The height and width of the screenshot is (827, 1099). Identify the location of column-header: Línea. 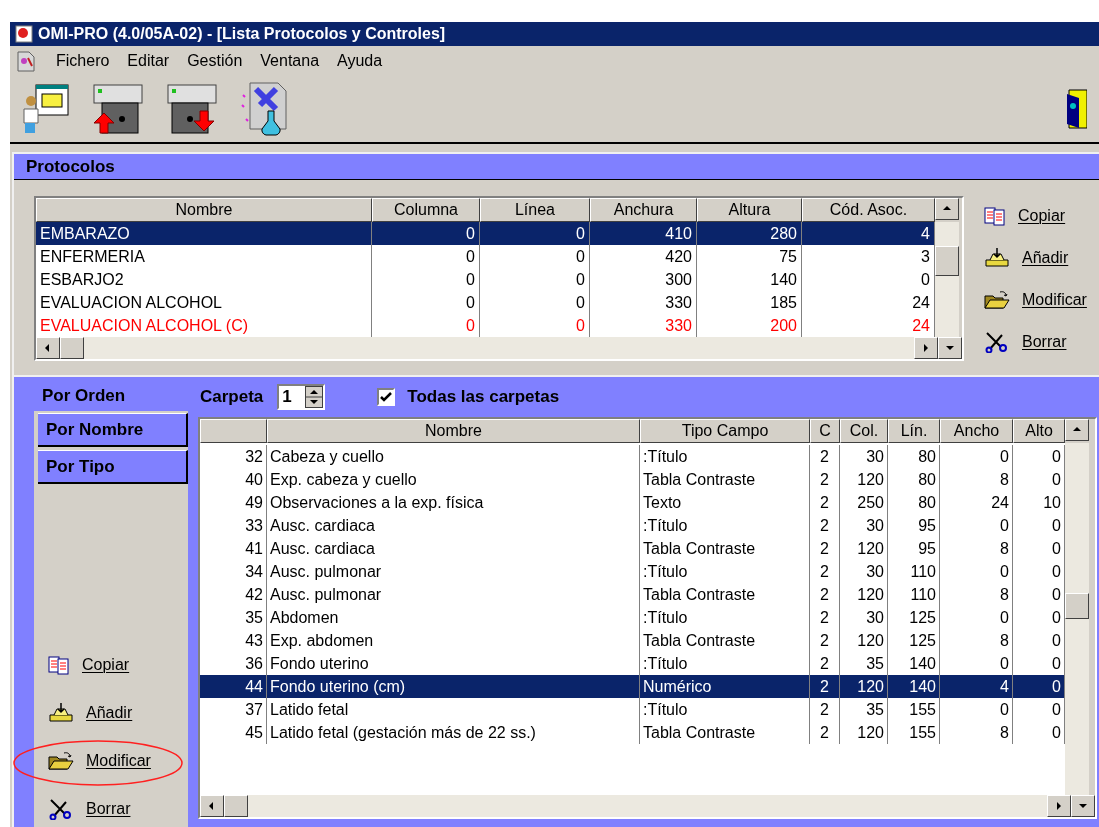
(535, 210).